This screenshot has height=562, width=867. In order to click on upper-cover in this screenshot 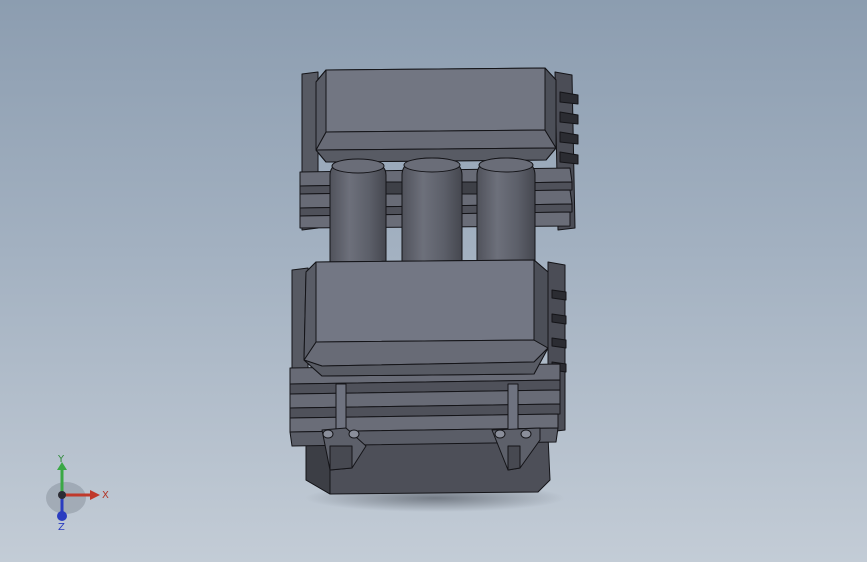, I will do `click(436, 115)`.